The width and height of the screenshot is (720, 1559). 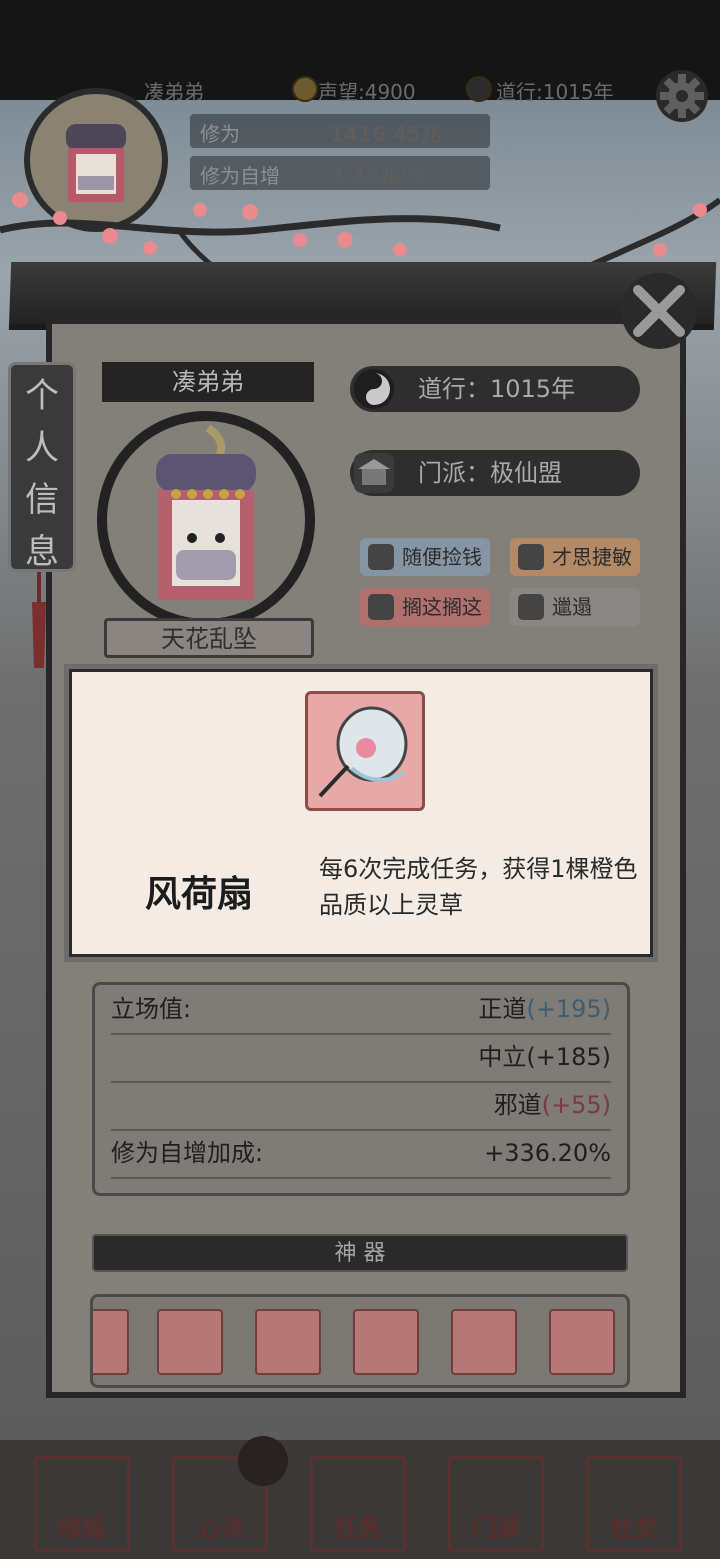 What do you see at coordinates (174, 92) in the screenshot?
I see `hud-player-name: 凑弟弟` at bounding box center [174, 92].